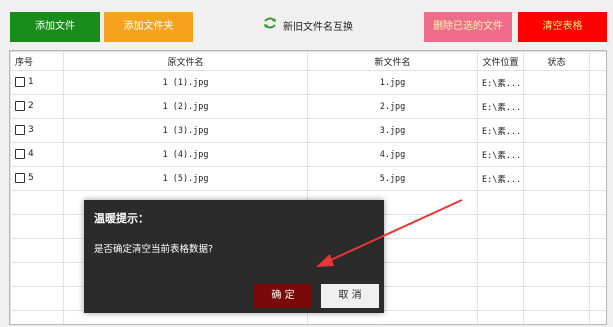 The width and height of the screenshot is (613, 327). Describe the element at coordinates (389, 233) in the screenshot. I see `annotation-arrow-icon` at that location.